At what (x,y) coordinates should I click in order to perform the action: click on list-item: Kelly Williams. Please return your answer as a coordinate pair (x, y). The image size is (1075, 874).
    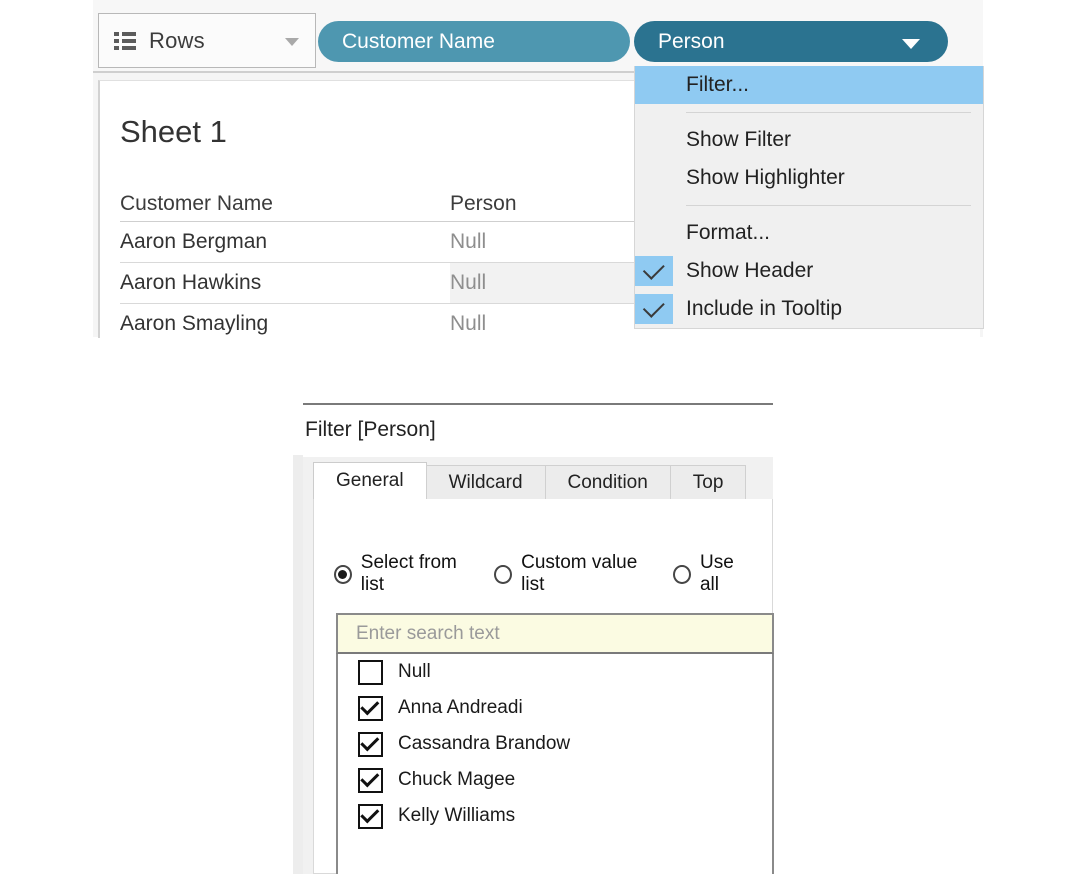
    Looking at the image, I should click on (555, 816).